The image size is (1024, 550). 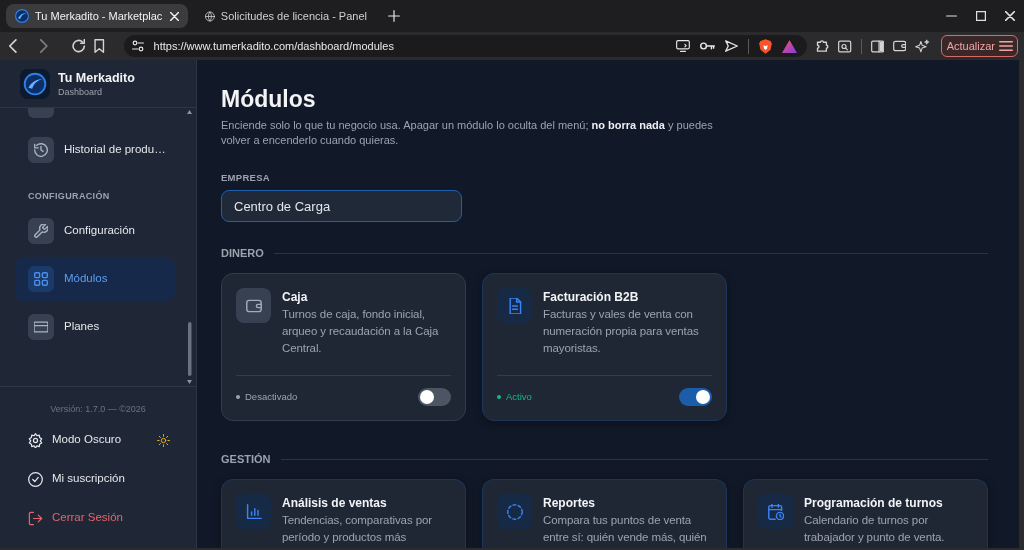 What do you see at coordinates (765, 46) in the screenshot?
I see `shield-icon` at bounding box center [765, 46].